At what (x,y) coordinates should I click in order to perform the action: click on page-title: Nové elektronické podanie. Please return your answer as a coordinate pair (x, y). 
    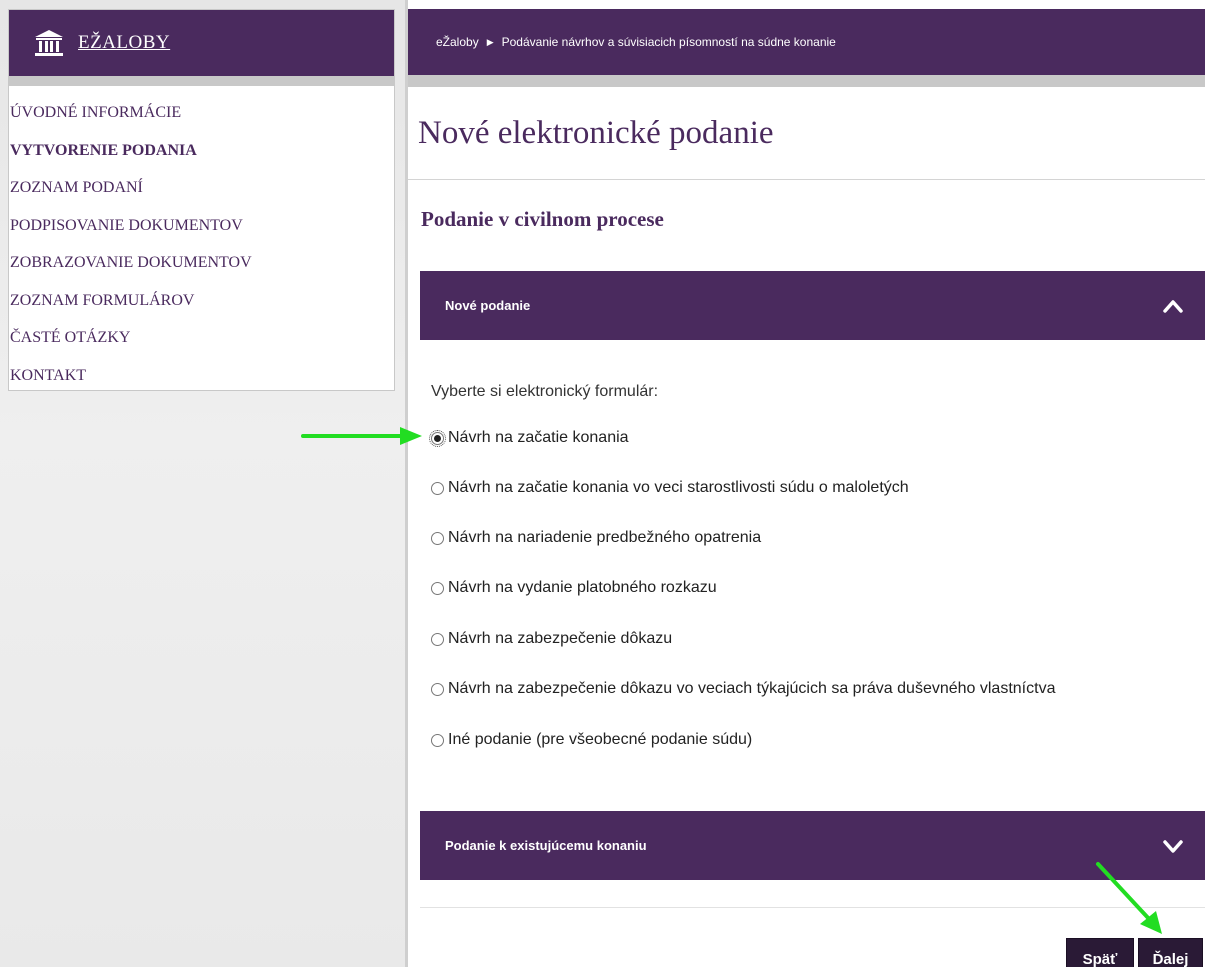
    Looking at the image, I should click on (596, 132).